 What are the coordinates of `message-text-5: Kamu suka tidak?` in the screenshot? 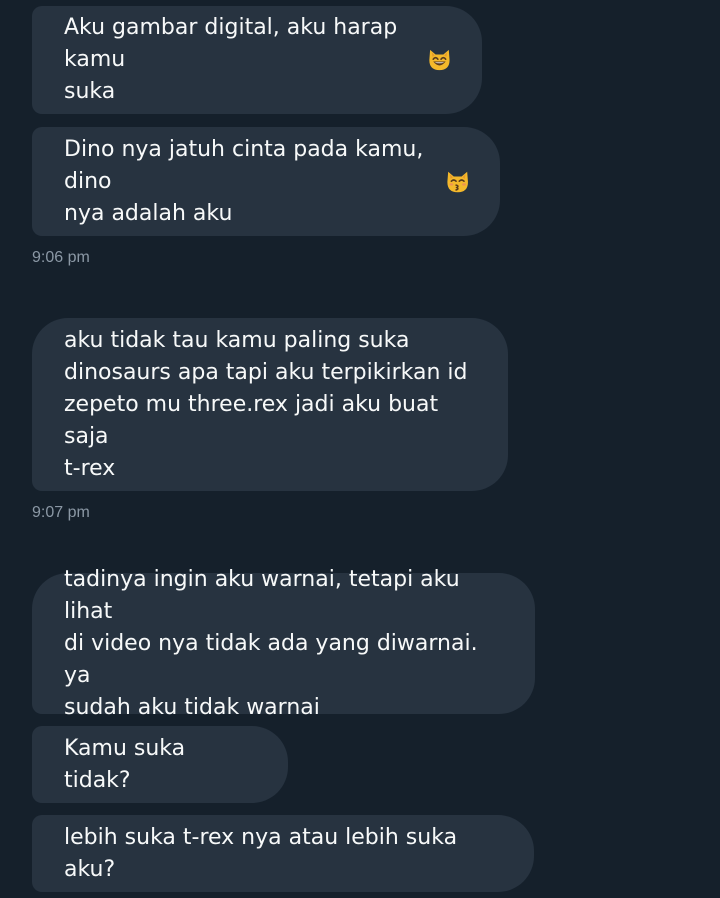 It's located at (128, 764).